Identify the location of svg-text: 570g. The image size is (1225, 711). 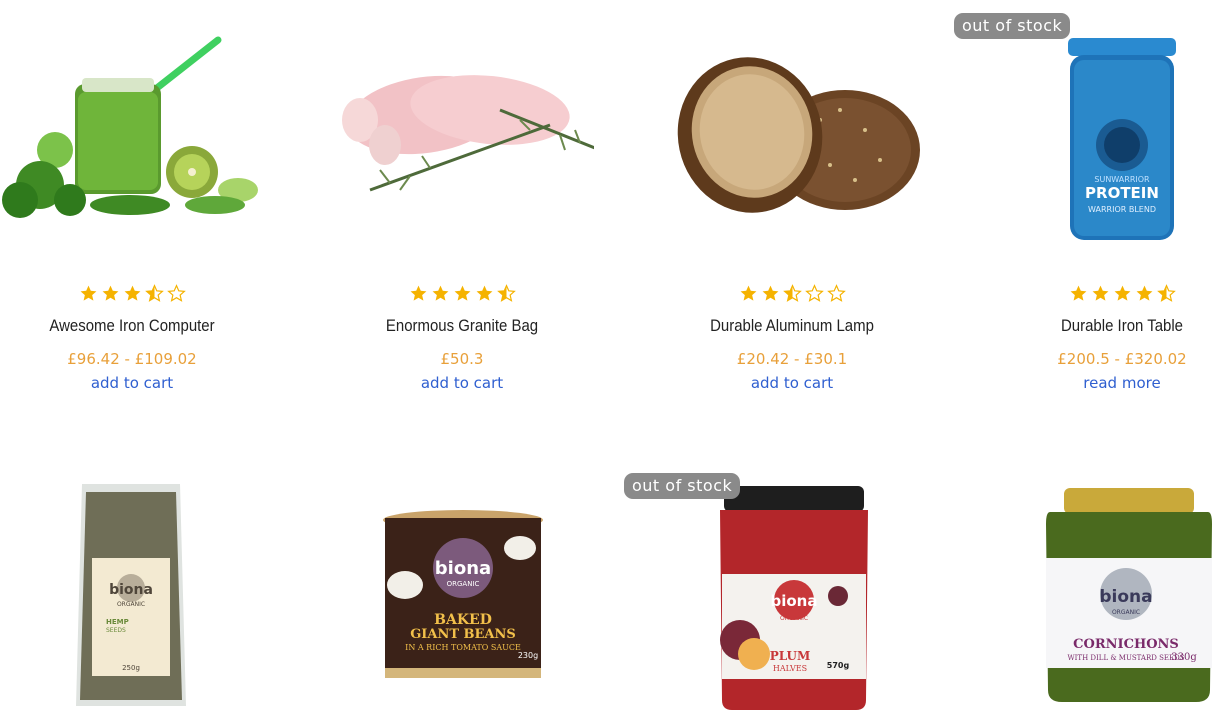
(838, 665).